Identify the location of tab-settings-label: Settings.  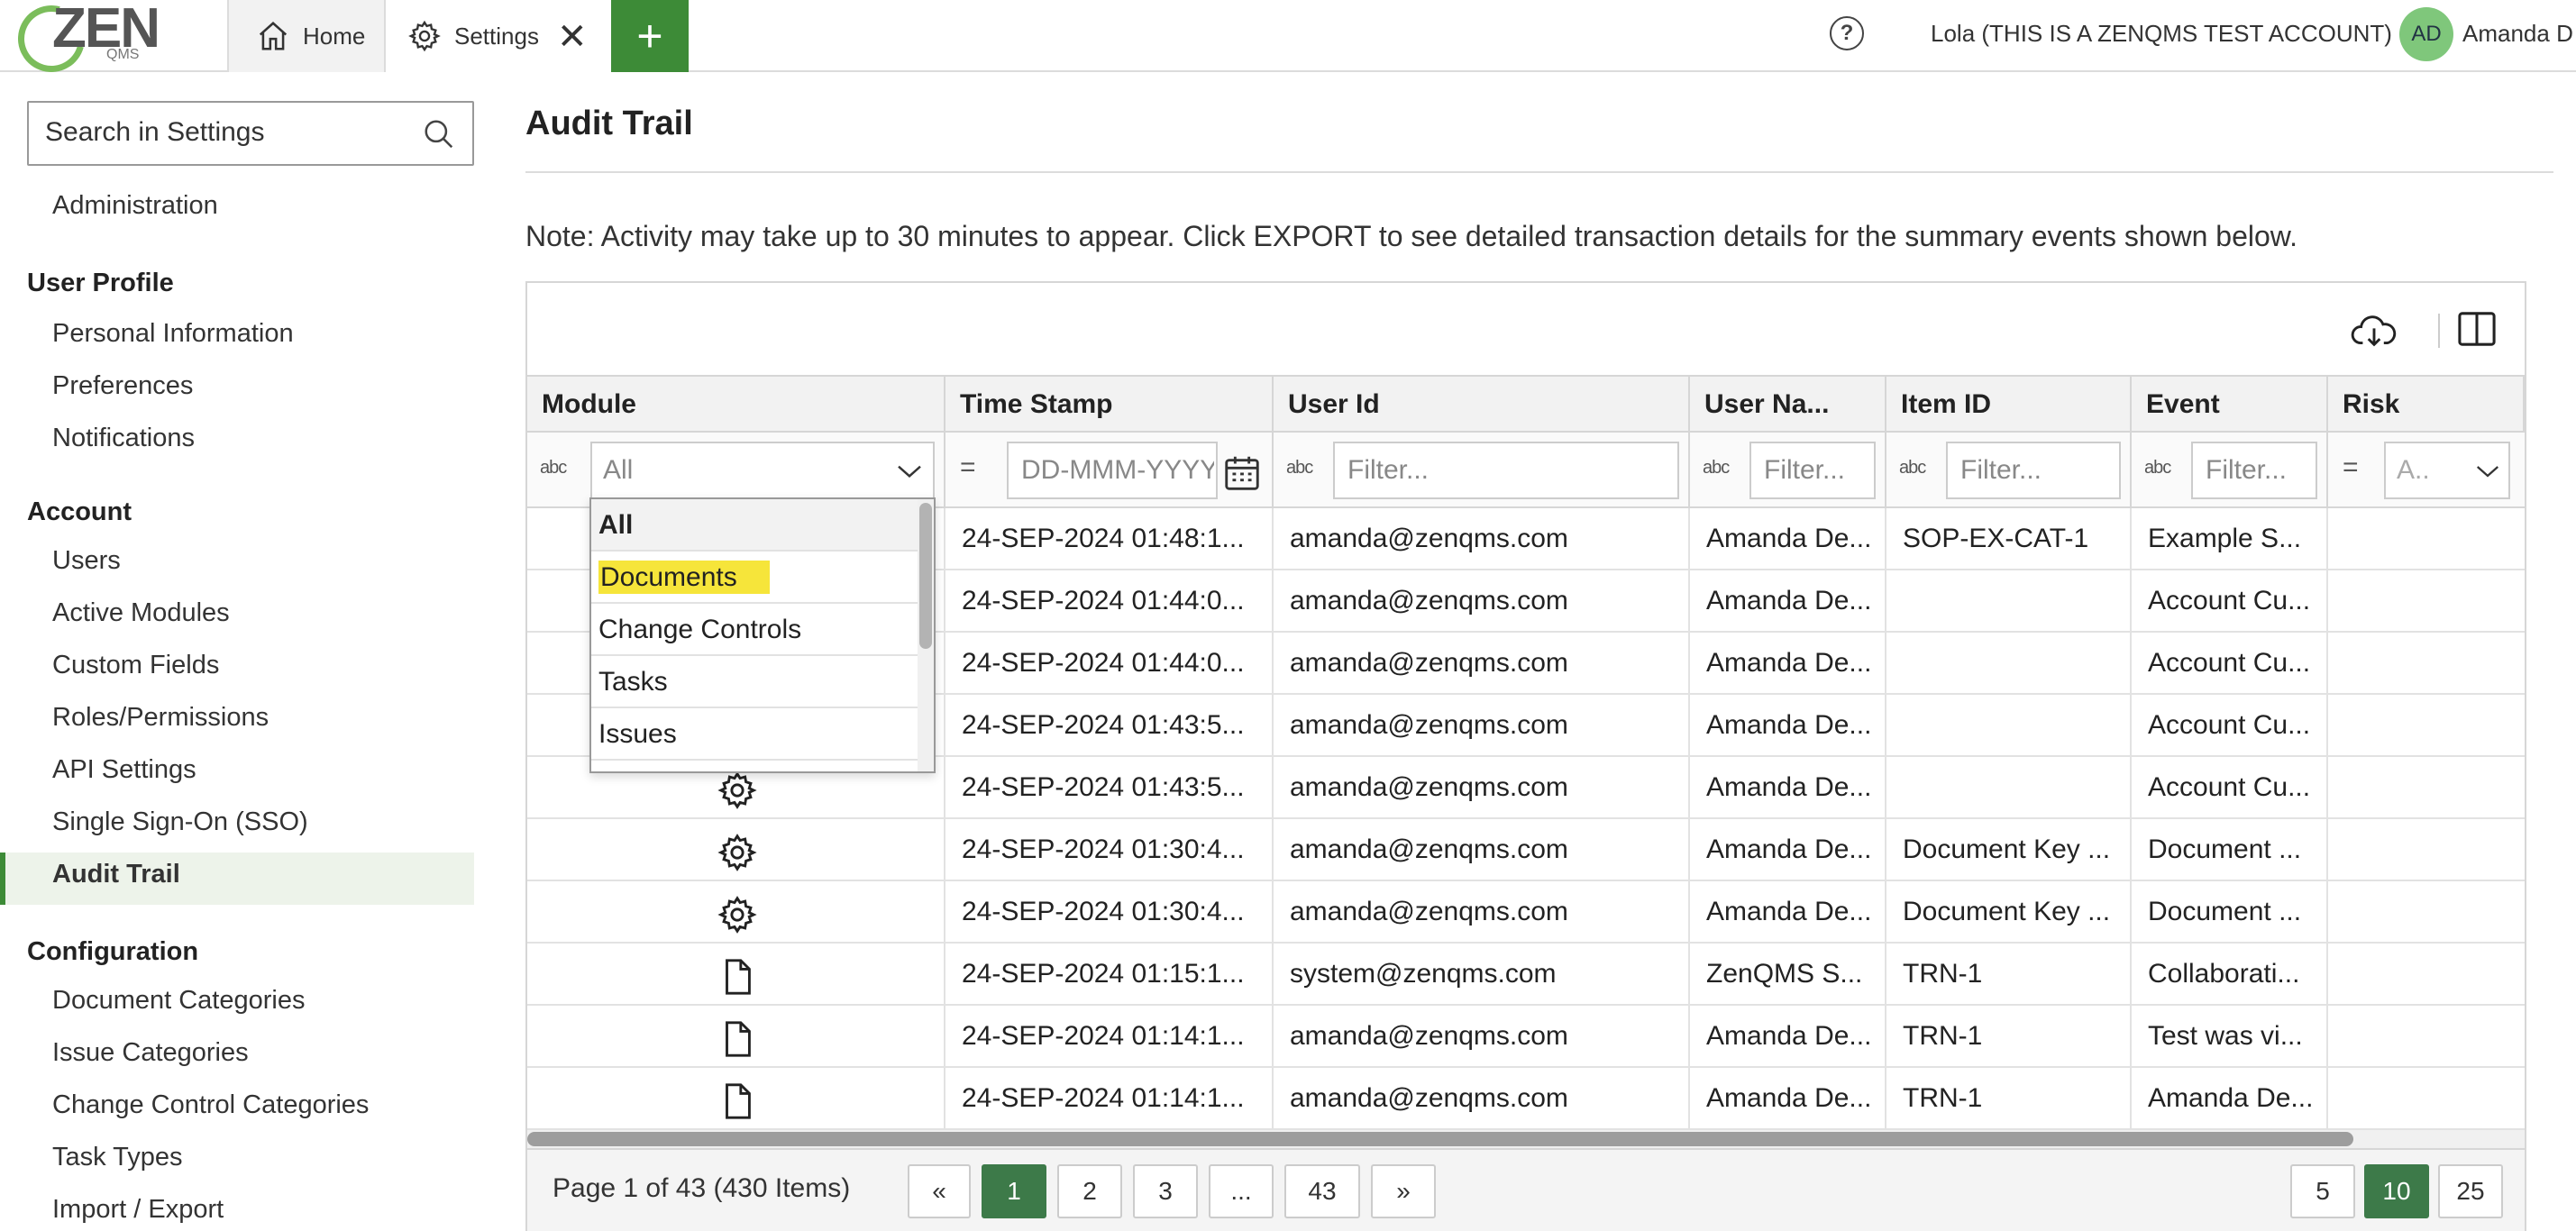
(496, 36).